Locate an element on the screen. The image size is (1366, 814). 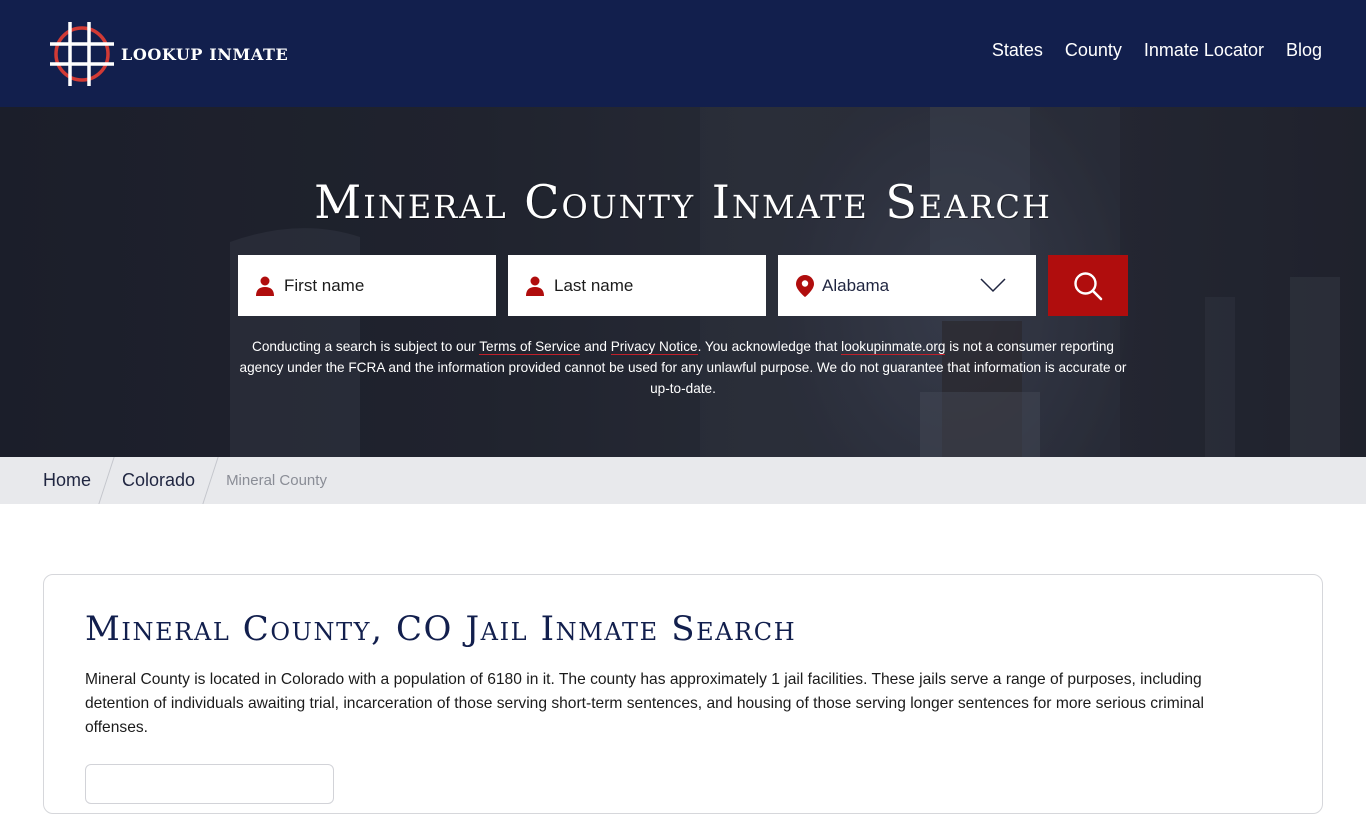
nav-blog: Blog is located at coordinates (1304, 50).